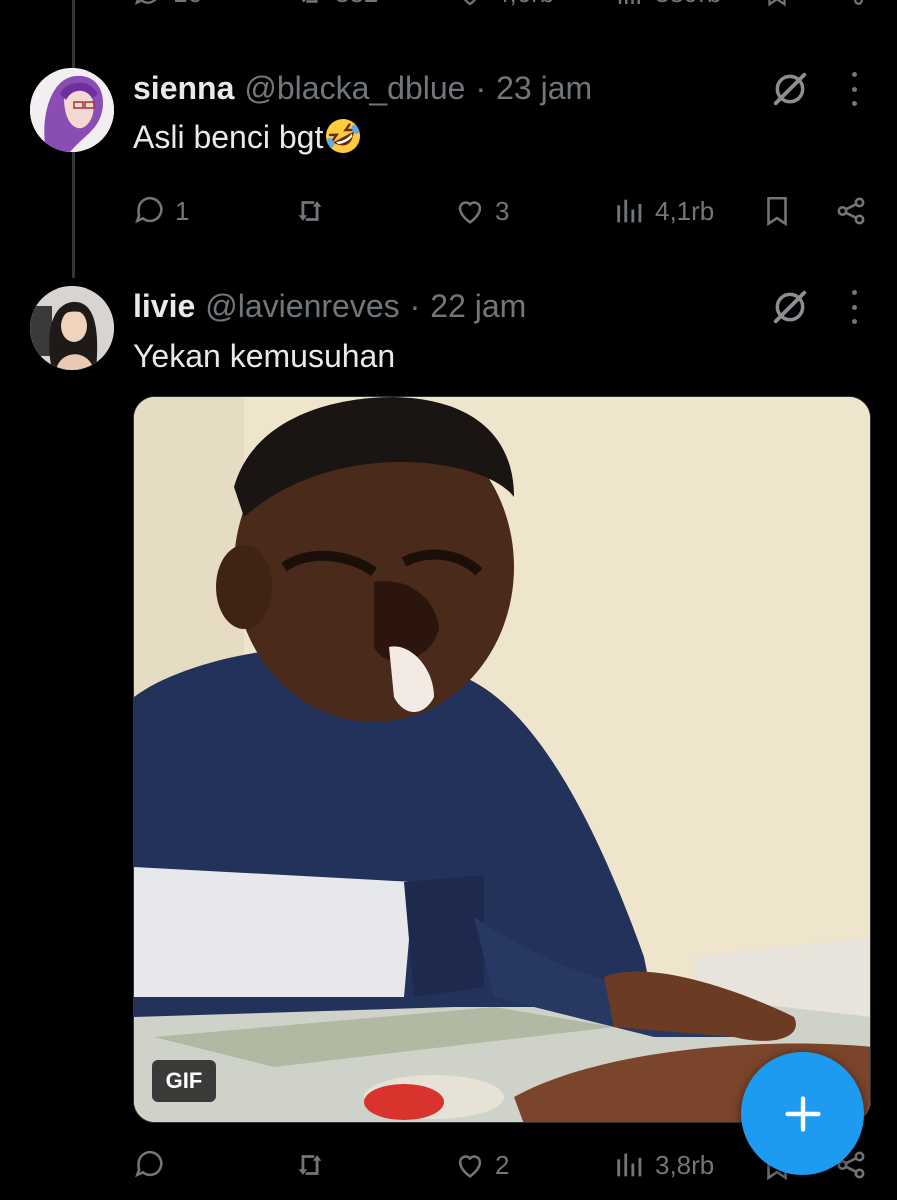  Describe the element at coordinates (149, 1164) in the screenshot. I see `reply-icon` at that location.